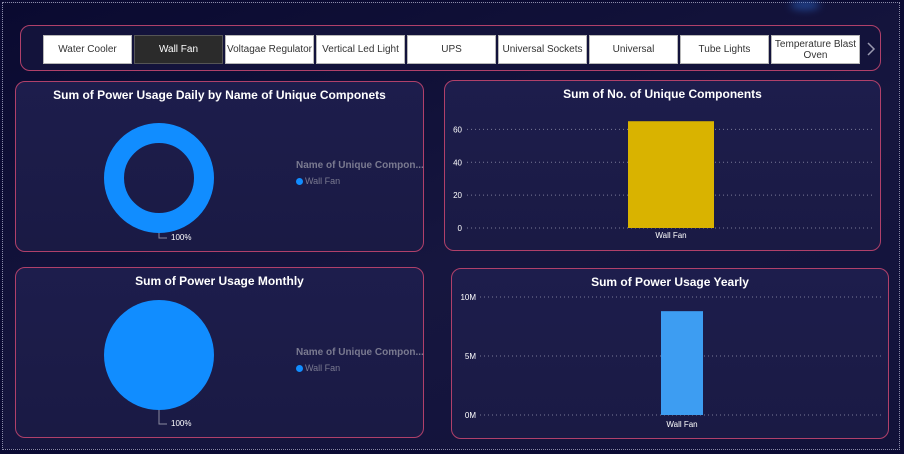 This screenshot has height=454, width=904. What do you see at coordinates (470, 415) in the screenshot?
I see `y-tick-label: 0M` at bounding box center [470, 415].